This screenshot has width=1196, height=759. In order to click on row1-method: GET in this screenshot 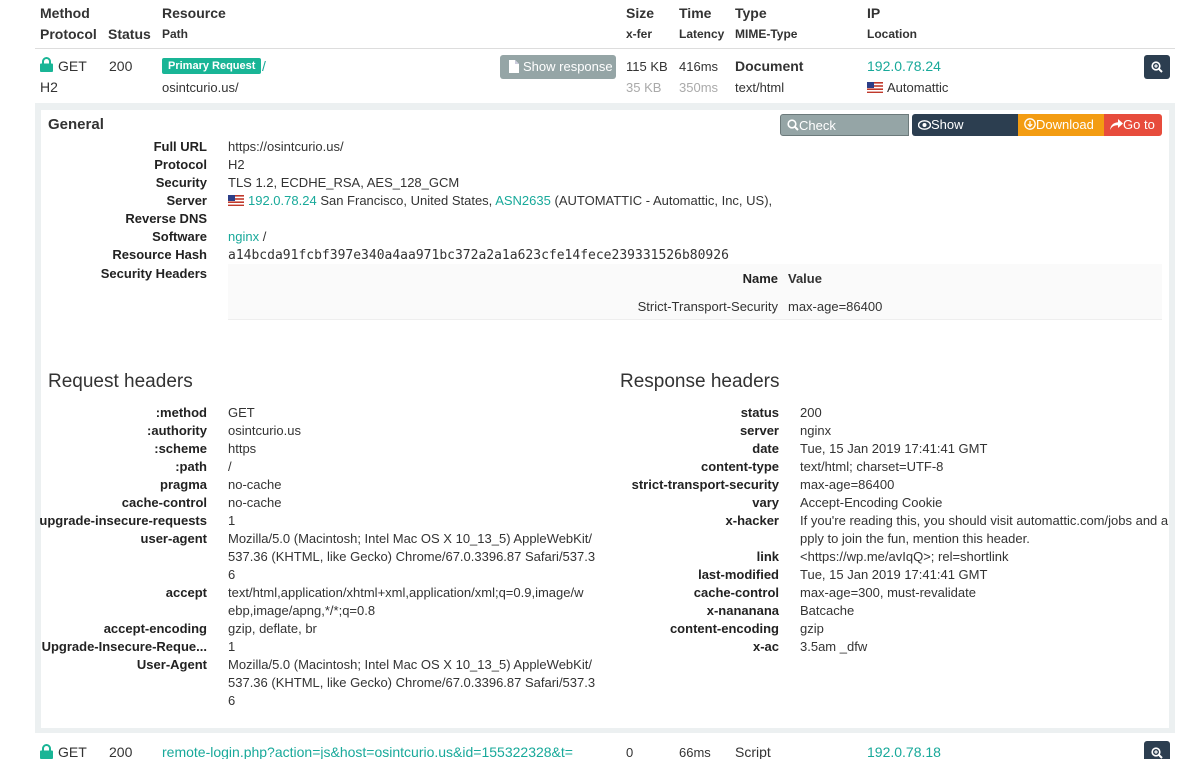, I will do `click(72, 66)`.